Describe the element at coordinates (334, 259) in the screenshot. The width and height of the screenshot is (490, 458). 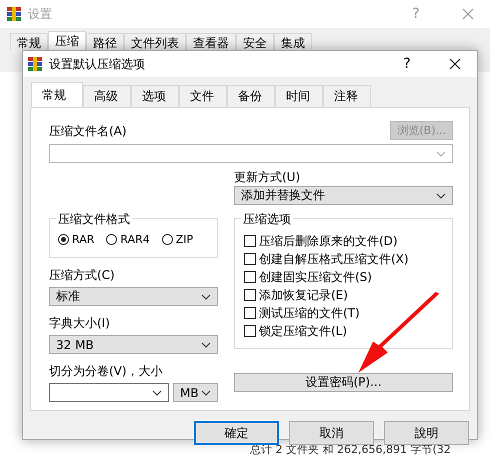
I see `checkbox-label: 创建自解压格式压缩文件(X)` at that location.